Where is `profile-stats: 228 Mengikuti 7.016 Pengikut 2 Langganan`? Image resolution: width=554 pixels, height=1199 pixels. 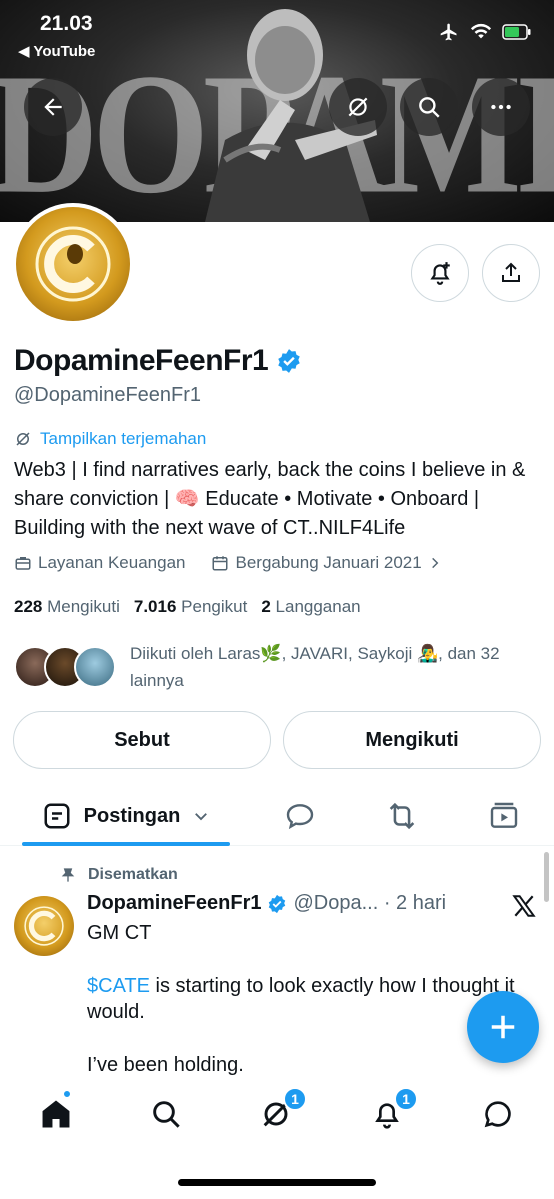 profile-stats: 228 Mengikuti 7.016 Pengikut 2 Langganan is located at coordinates (187, 607).